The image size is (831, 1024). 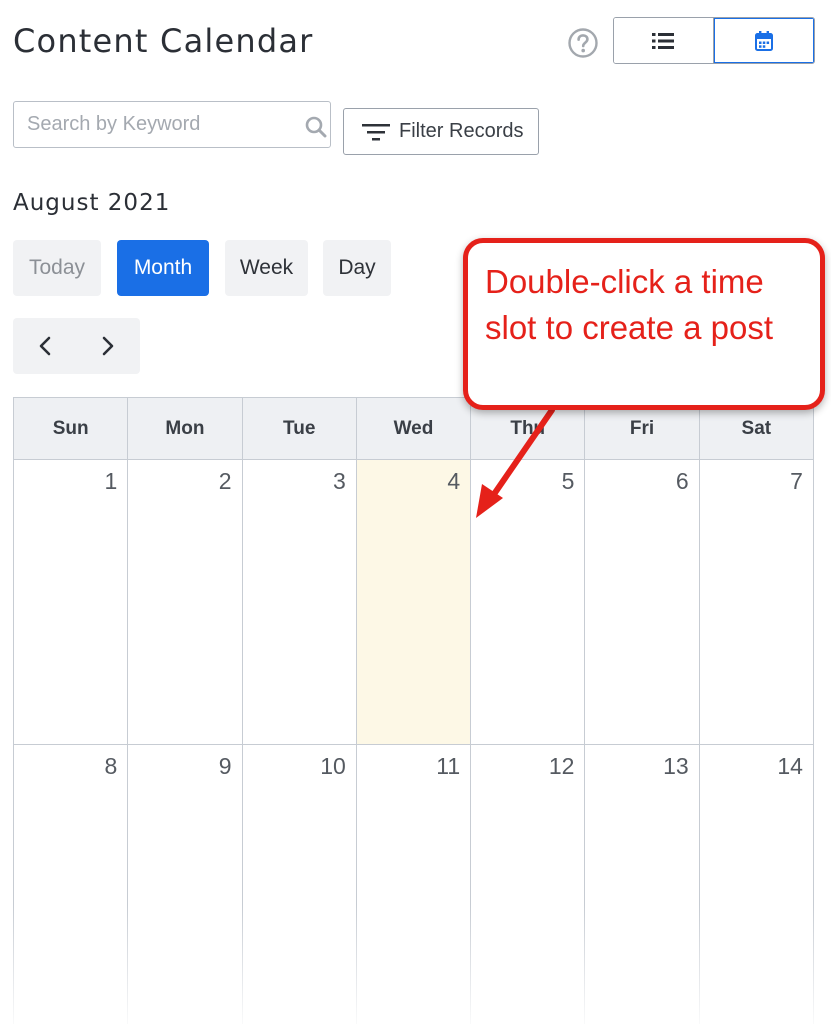 What do you see at coordinates (756, 602) in the screenshot?
I see `day-cell-7: 7` at bounding box center [756, 602].